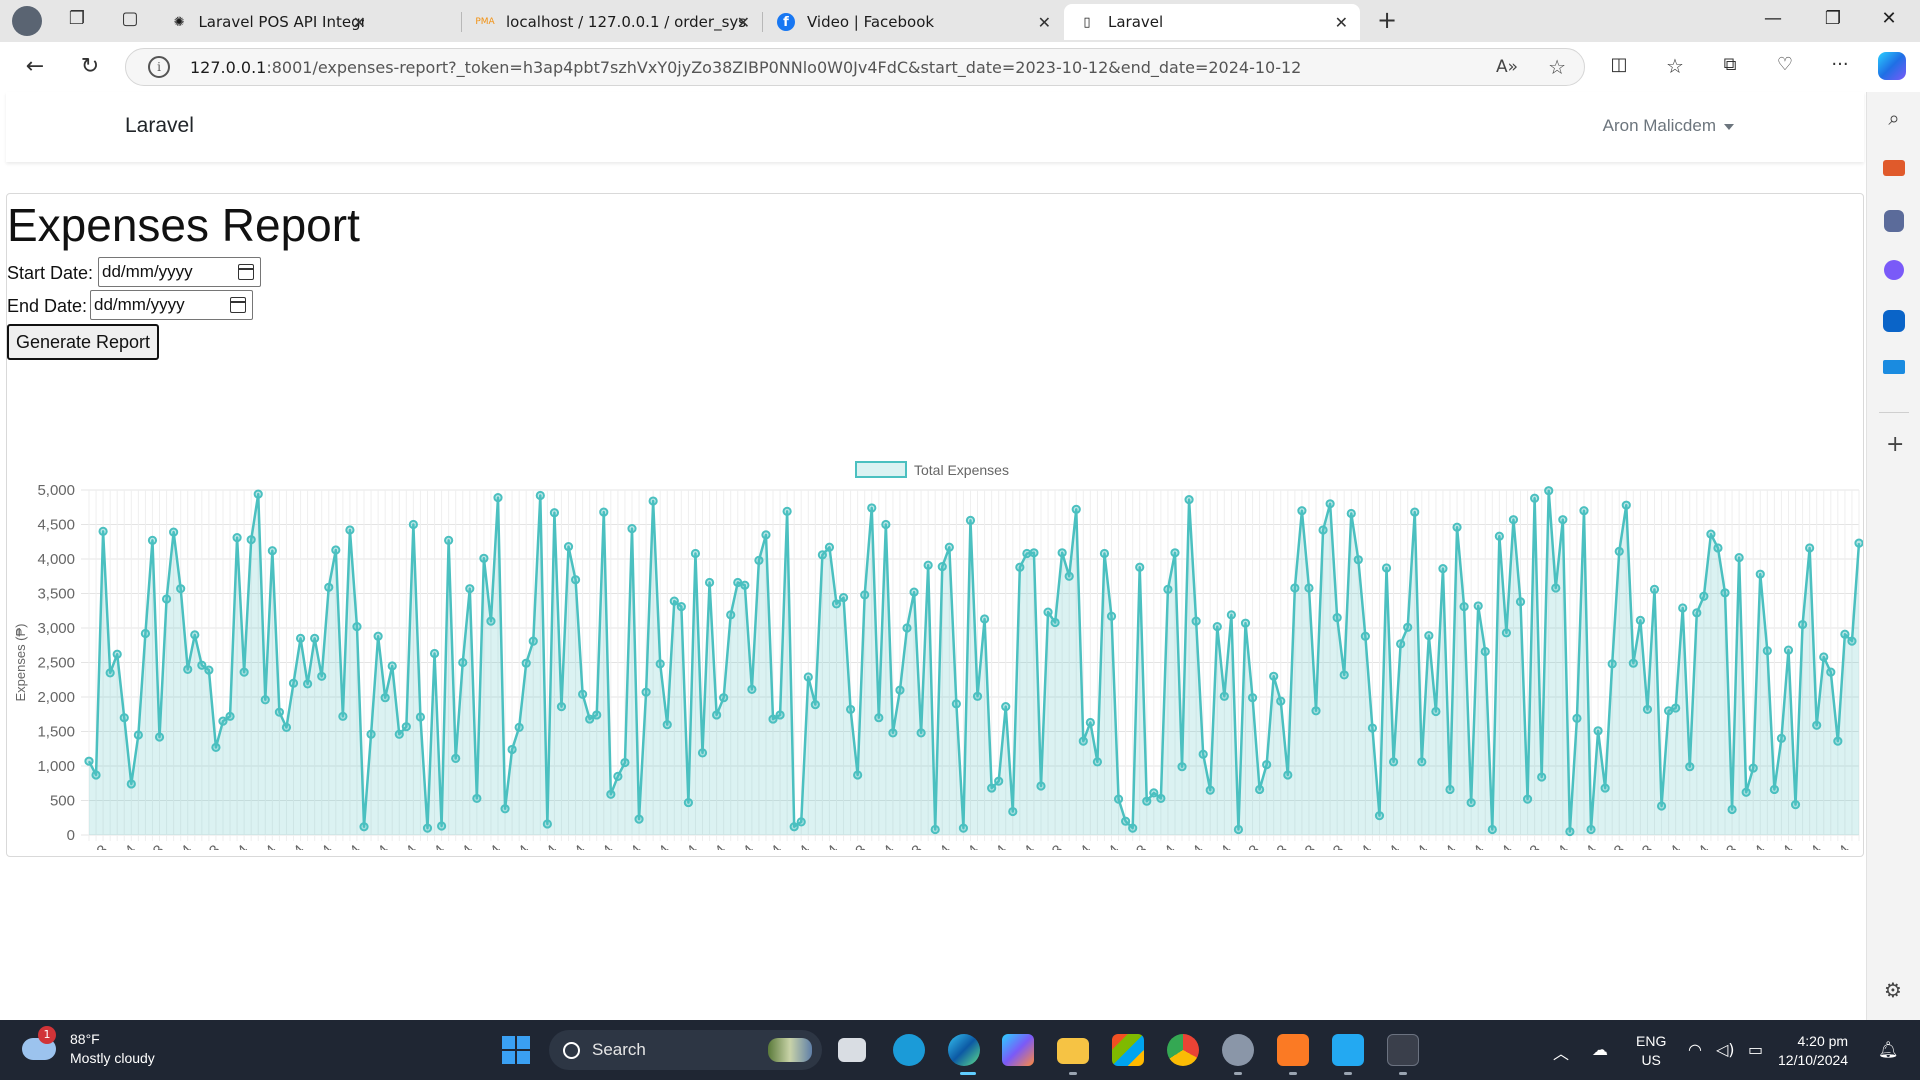 The height and width of the screenshot is (1080, 1920). What do you see at coordinates (50, 273) in the screenshot?
I see `start-date-label: Start Date:` at bounding box center [50, 273].